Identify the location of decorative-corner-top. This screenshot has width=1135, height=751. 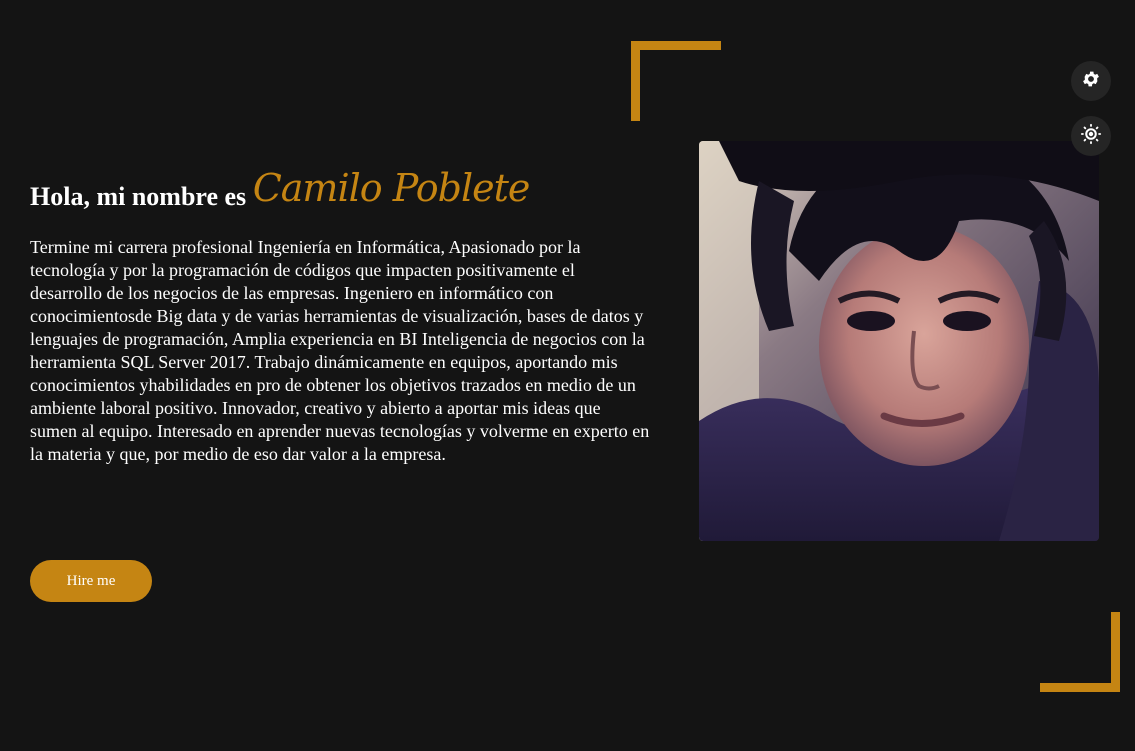
(676, 81).